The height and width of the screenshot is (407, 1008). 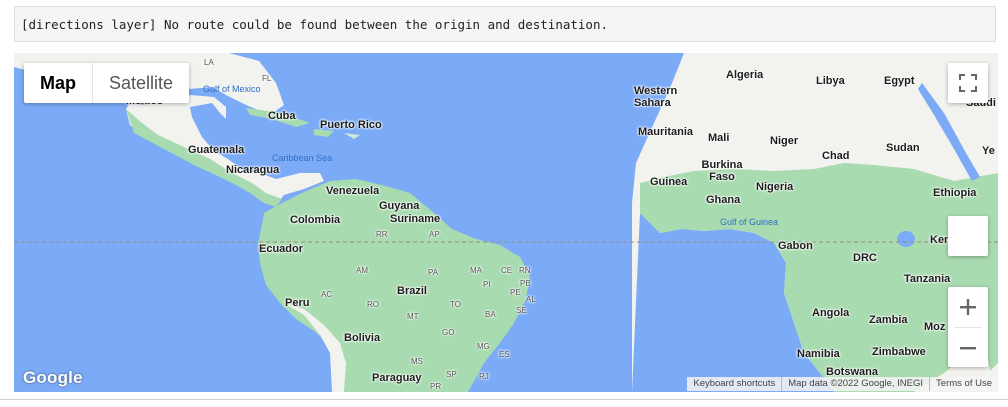 I want to click on country-label: Venezuela, so click(x=353, y=191).